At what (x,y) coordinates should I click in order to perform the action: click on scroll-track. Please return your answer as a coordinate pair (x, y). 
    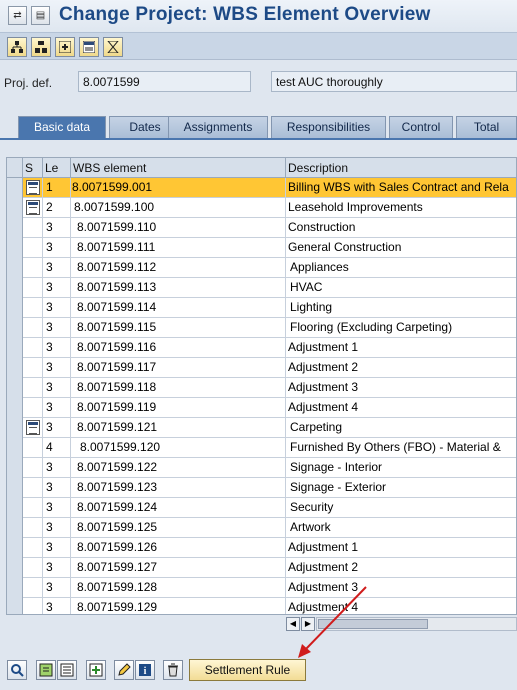
    Looking at the image, I should click on (416, 624).